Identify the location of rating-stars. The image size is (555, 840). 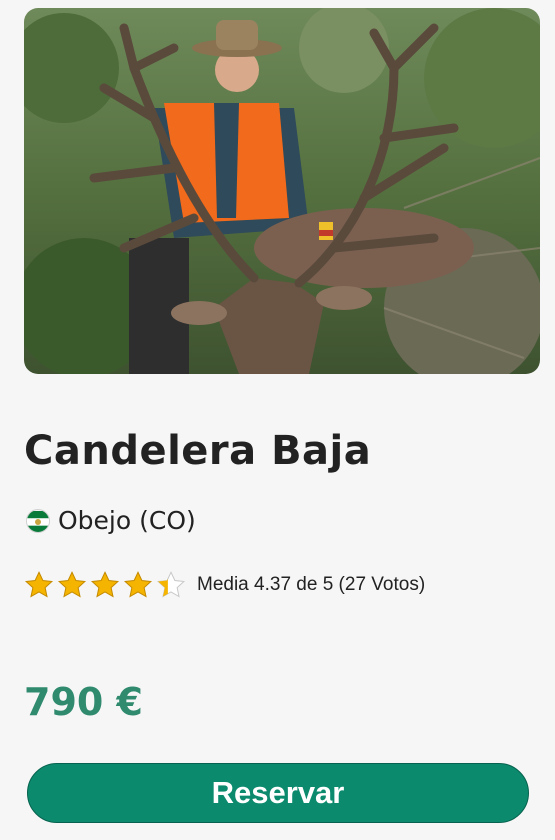
(106, 585).